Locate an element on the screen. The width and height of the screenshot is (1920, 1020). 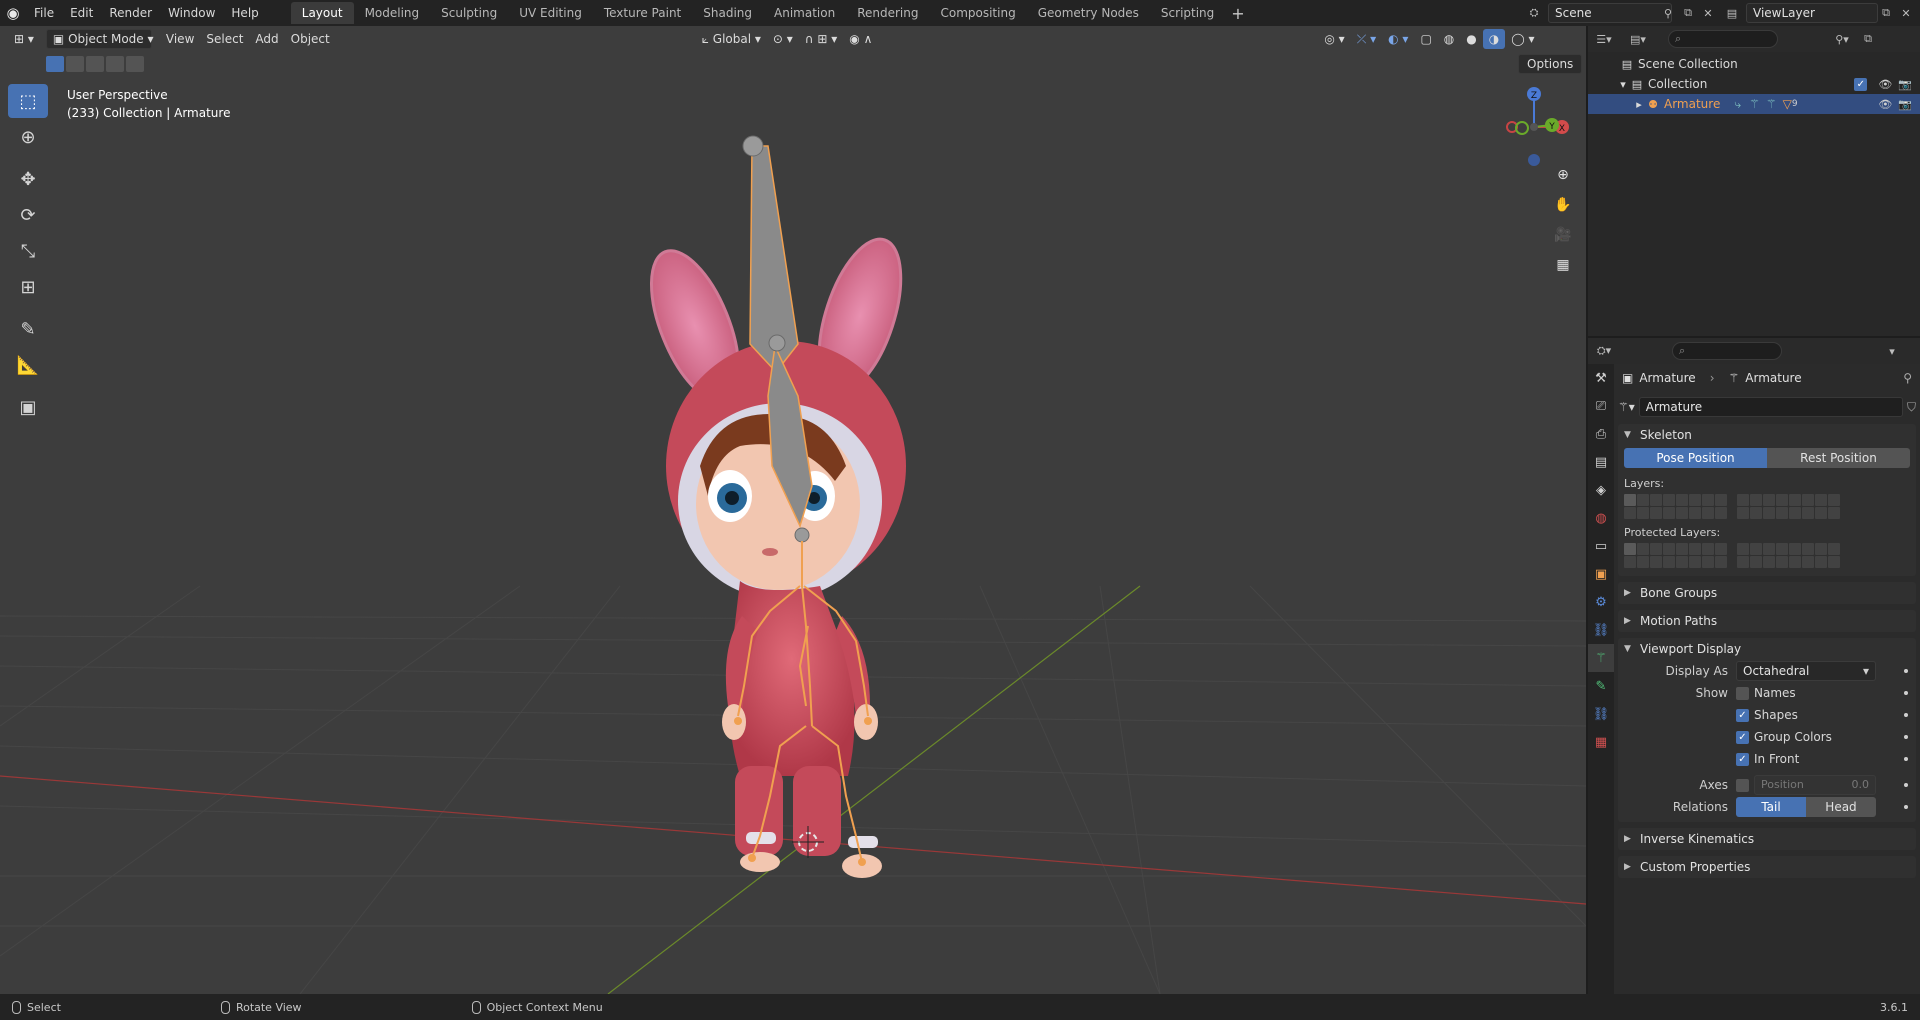
bone-groups-header: ▶ Bone Groups is located at coordinates (1767, 593).